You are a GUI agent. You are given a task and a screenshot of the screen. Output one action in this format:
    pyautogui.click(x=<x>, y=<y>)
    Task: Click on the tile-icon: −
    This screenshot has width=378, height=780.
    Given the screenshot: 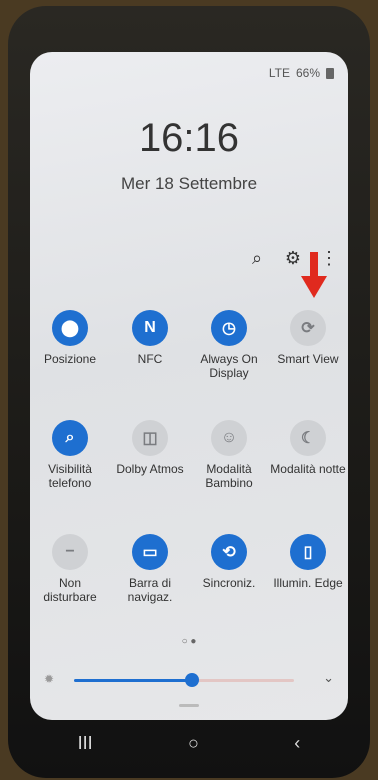 What is the action you would take?
    pyautogui.click(x=70, y=552)
    